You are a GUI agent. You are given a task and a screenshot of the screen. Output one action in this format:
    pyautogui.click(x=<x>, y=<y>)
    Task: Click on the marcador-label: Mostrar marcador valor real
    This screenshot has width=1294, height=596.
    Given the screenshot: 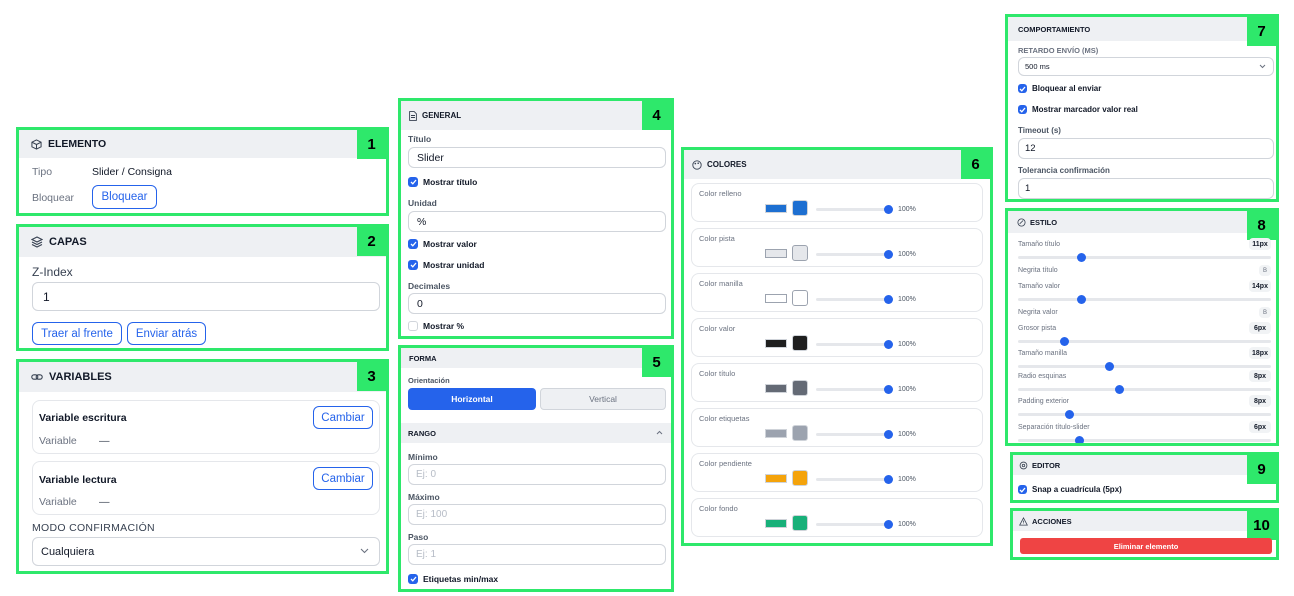 What is the action you would take?
    pyautogui.click(x=1085, y=109)
    